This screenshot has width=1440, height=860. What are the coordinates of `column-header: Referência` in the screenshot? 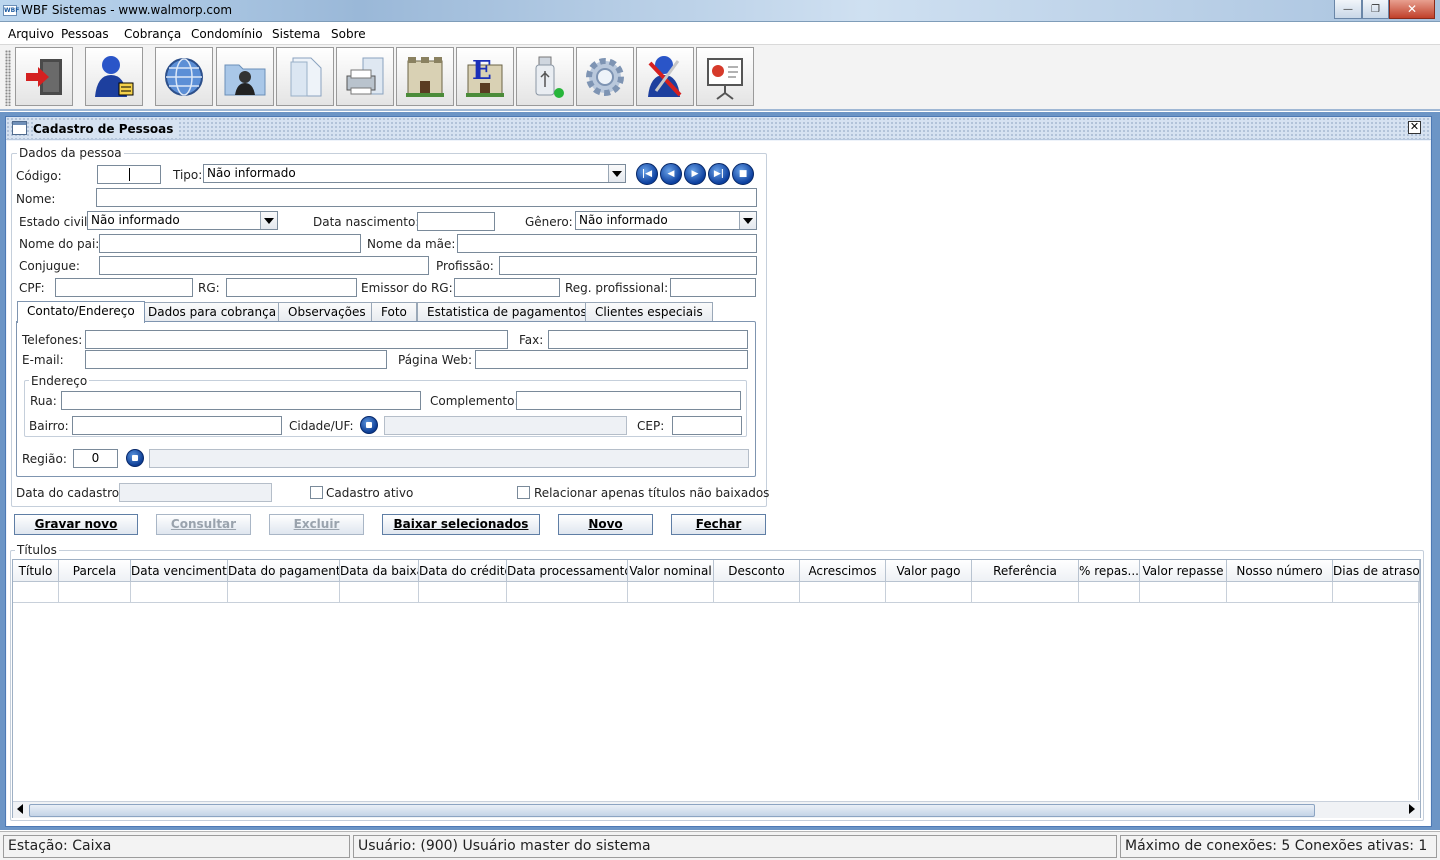 It's located at (1025, 571).